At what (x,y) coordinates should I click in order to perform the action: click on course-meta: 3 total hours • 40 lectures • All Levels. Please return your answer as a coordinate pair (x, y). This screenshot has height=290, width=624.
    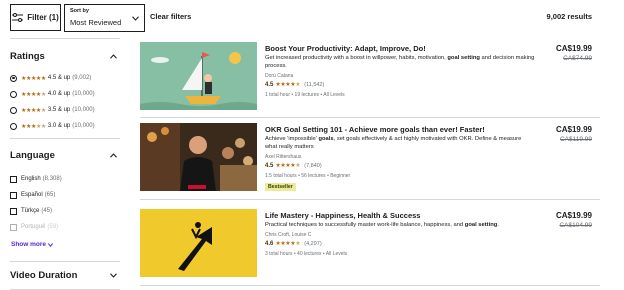
    Looking at the image, I should click on (306, 254).